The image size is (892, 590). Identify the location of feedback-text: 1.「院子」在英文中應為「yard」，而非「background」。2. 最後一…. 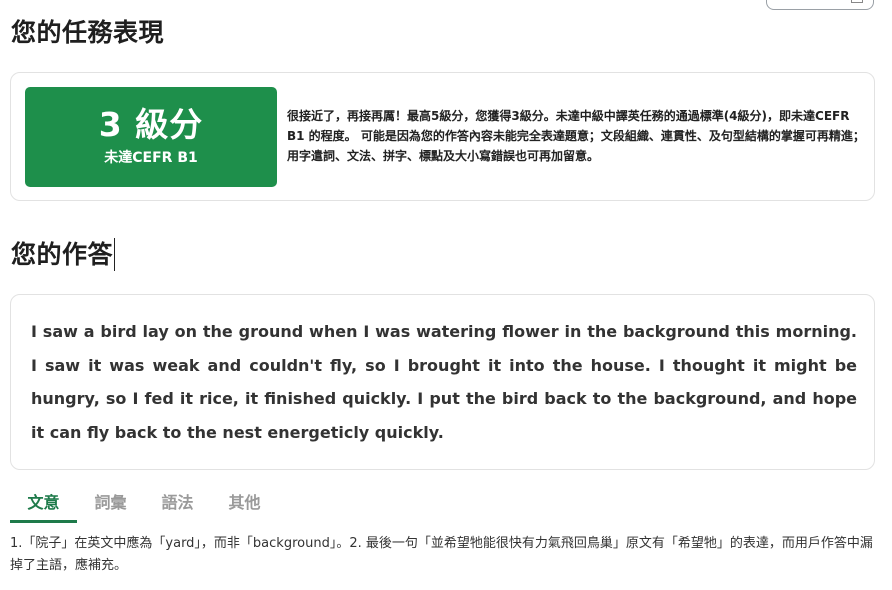
(441, 554).